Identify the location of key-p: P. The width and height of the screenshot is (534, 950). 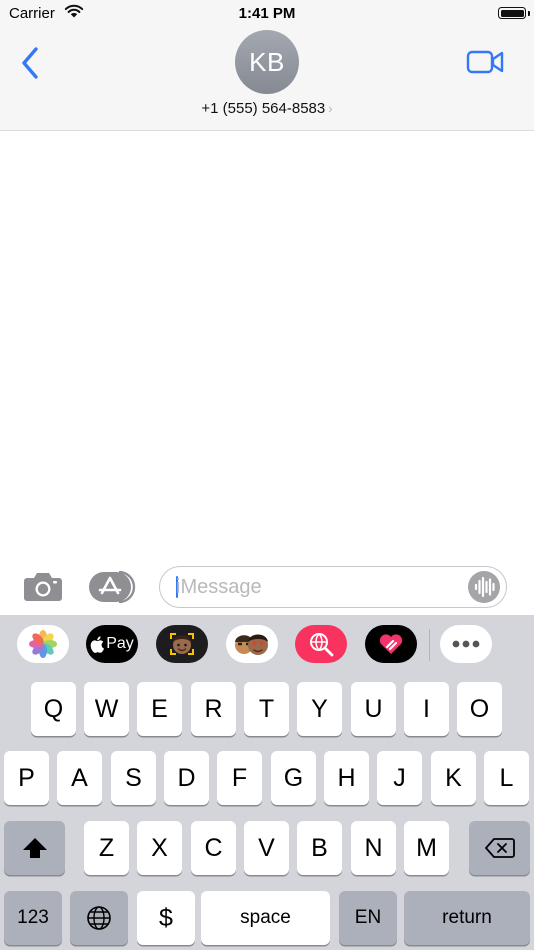
(26, 778).